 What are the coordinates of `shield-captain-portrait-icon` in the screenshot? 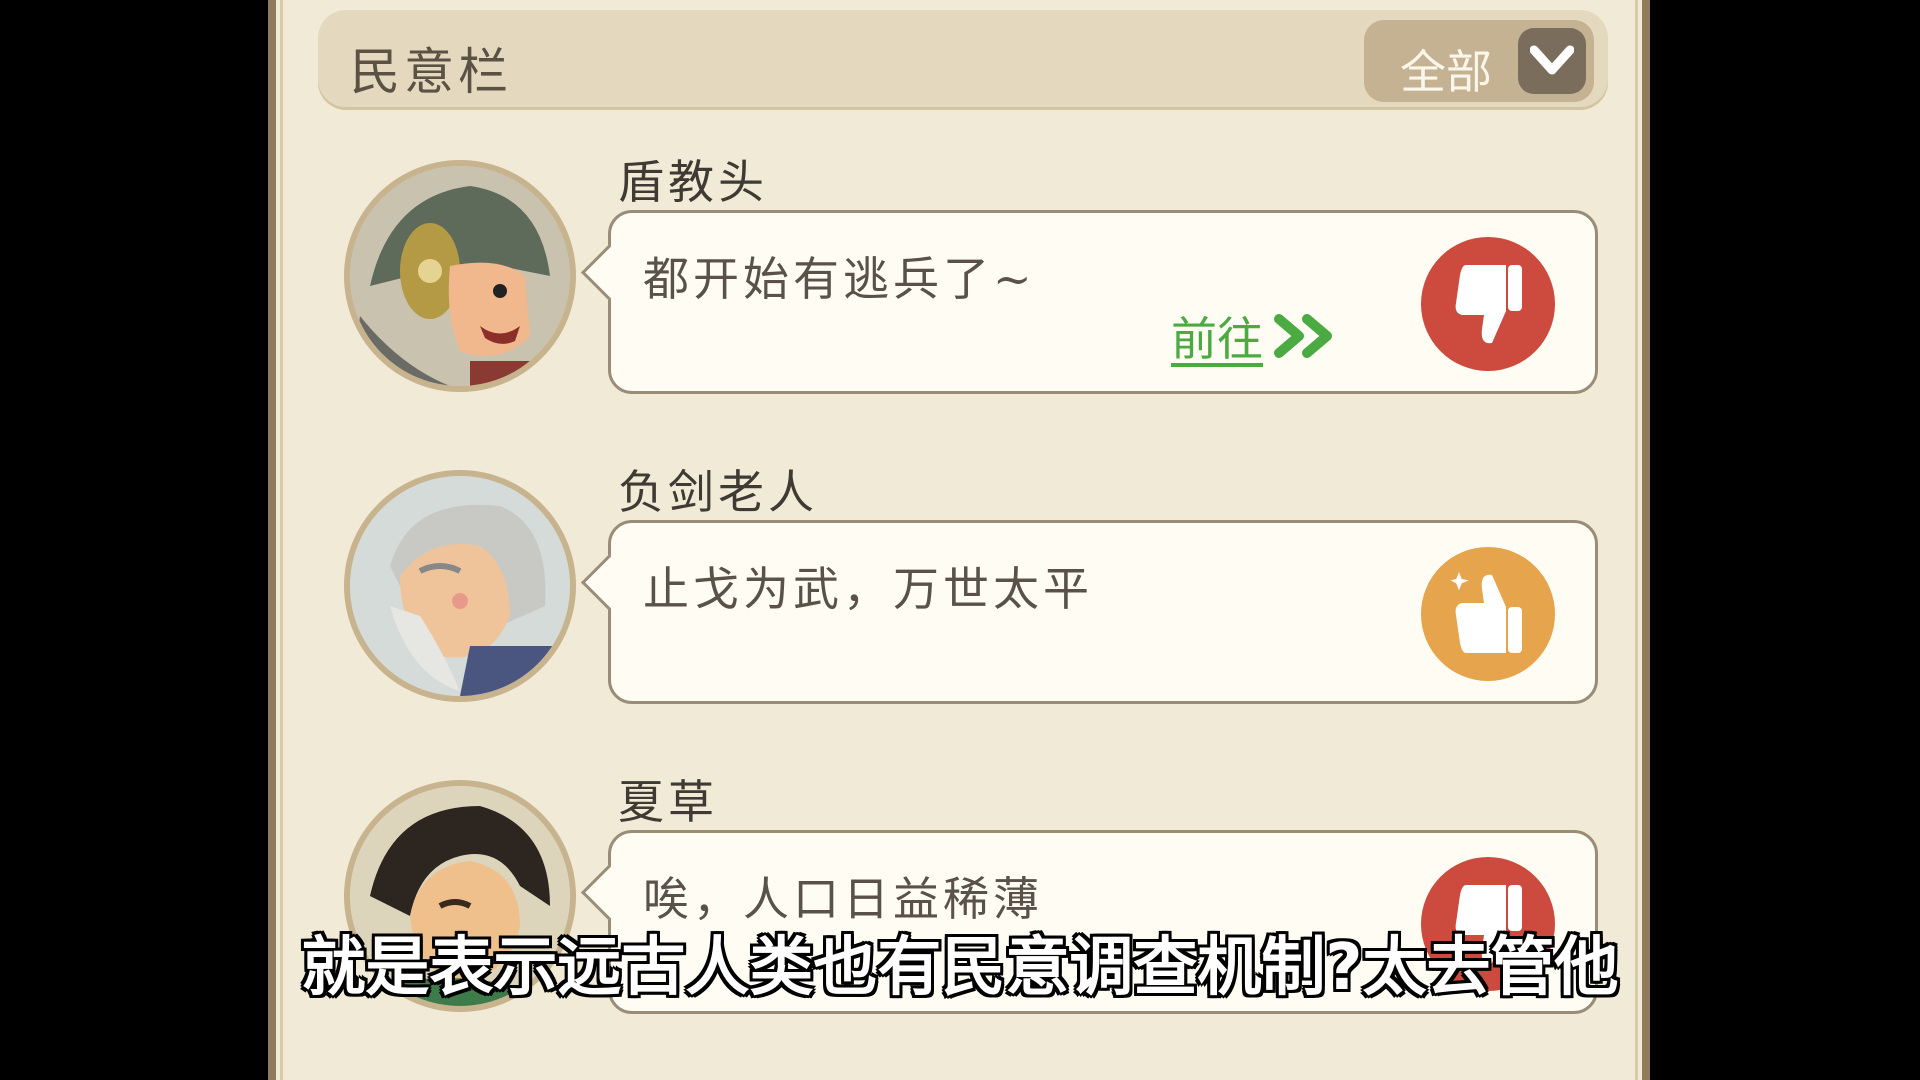 It's located at (460, 276).